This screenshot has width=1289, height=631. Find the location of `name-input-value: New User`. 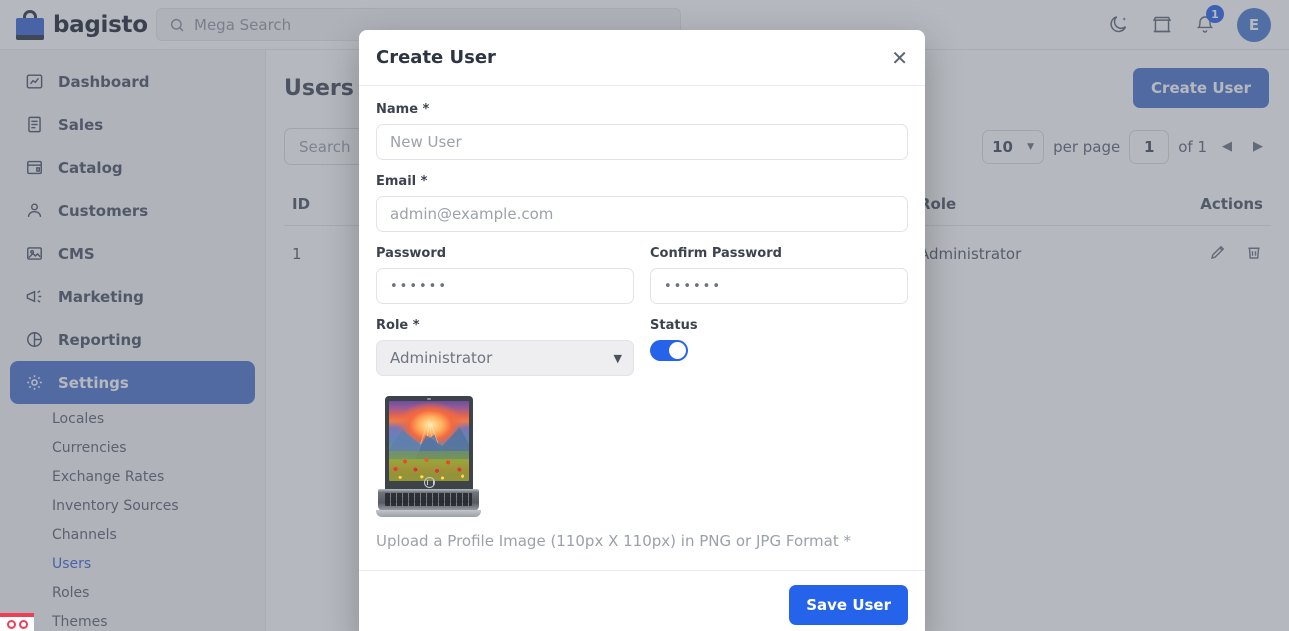

name-input-value: New User is located at coordinates (426, 142).